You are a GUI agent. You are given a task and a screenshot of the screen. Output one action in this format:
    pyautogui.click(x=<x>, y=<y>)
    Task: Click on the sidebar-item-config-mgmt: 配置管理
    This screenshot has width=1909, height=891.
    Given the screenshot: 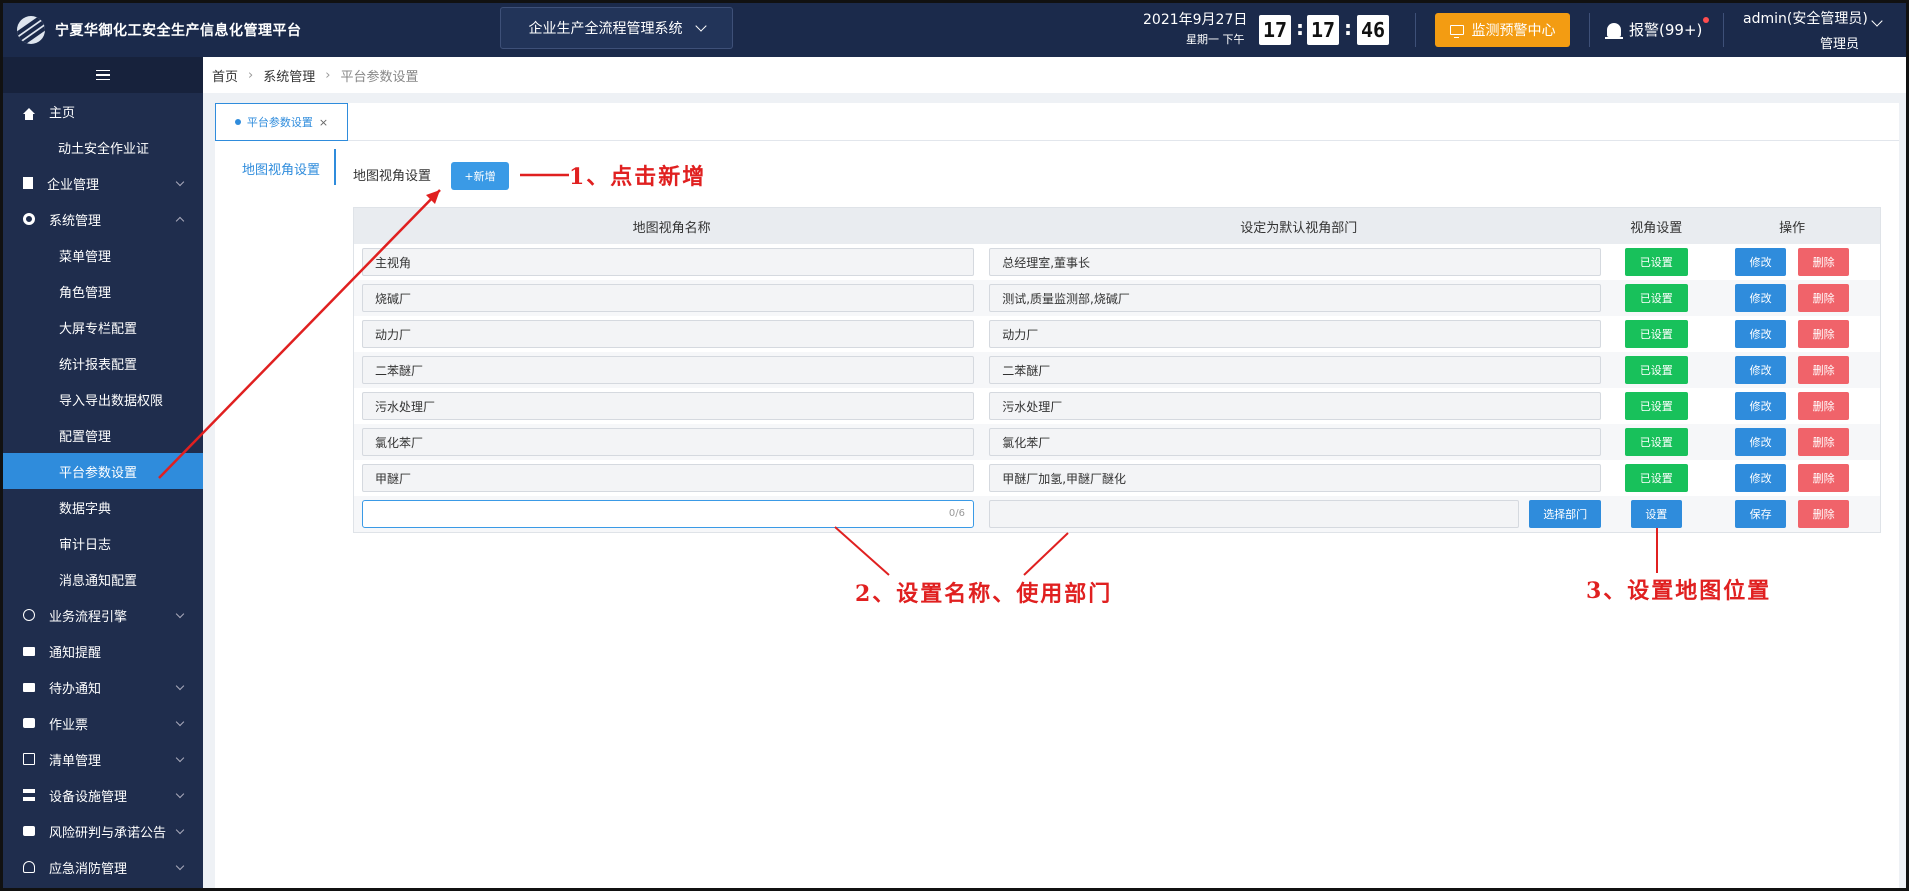 What is the action you would take?
    pyautogui.click(x=103, y=435)
    